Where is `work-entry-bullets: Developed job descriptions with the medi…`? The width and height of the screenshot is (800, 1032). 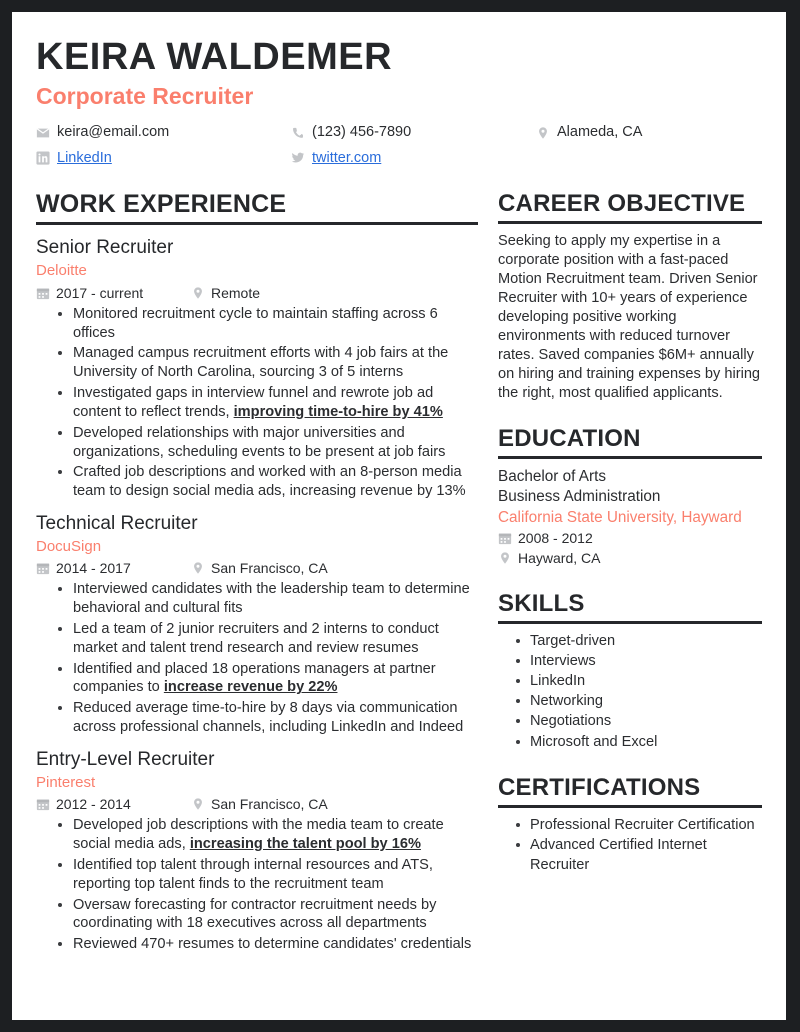 work-entry-bullets: Developed job descriptions with the medi… is located at coordinates (257, 885).